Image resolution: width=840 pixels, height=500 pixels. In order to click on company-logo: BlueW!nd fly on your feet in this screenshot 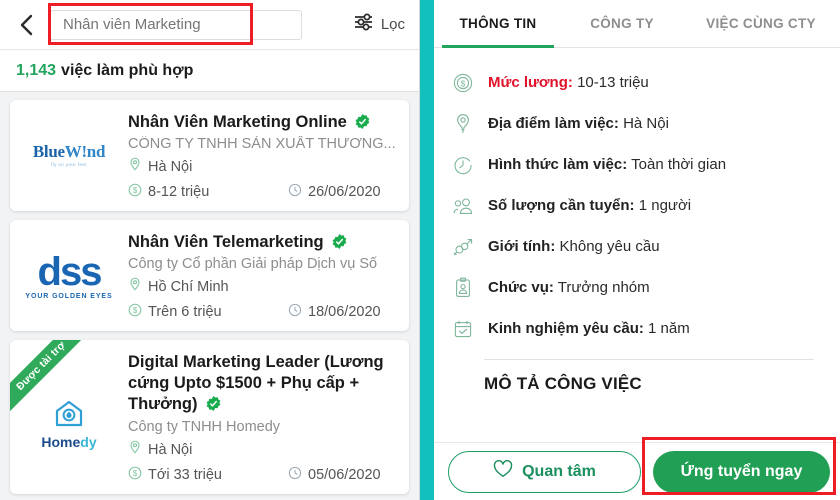, I will do `click(69, 155)`.